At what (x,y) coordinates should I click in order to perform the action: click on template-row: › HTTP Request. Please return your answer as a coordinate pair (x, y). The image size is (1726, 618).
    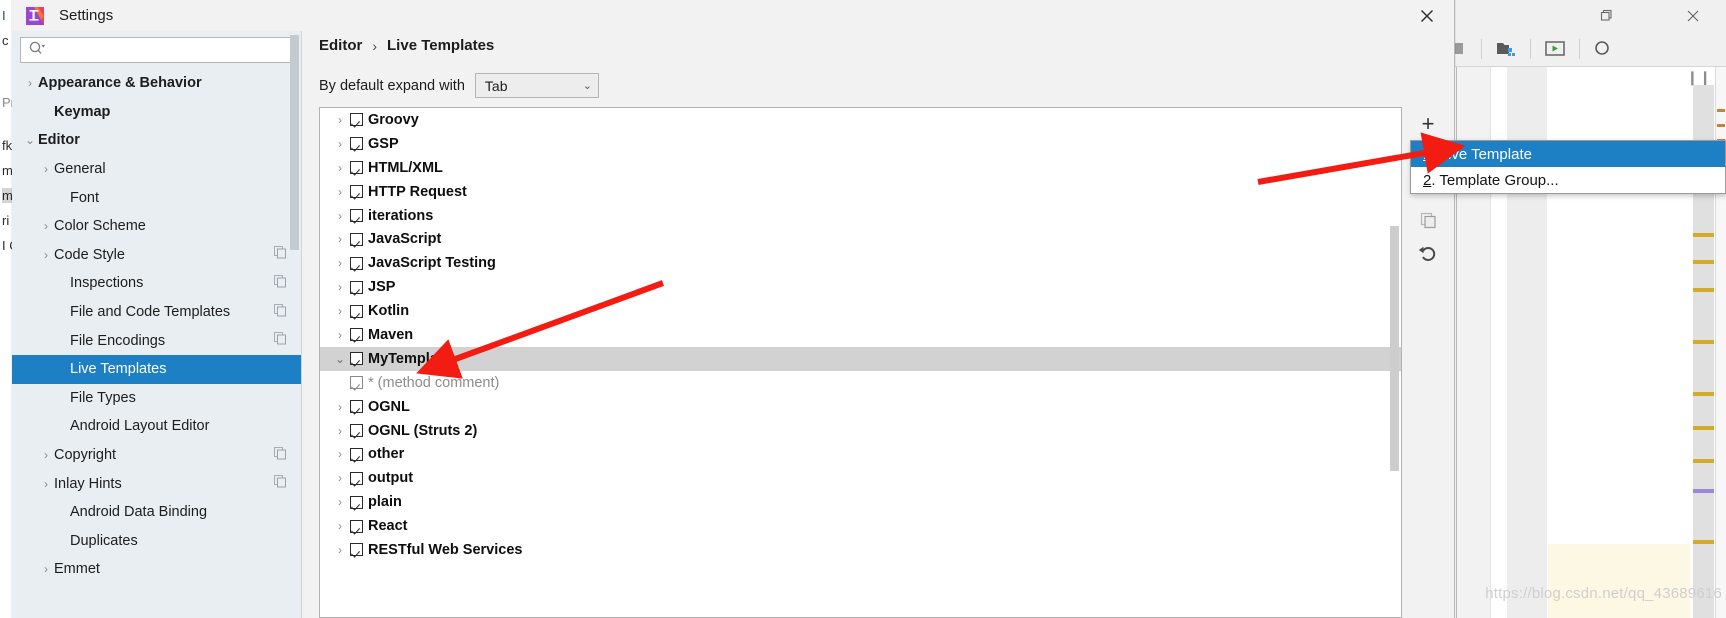
    Looking at the image, I should click on (860, 192).